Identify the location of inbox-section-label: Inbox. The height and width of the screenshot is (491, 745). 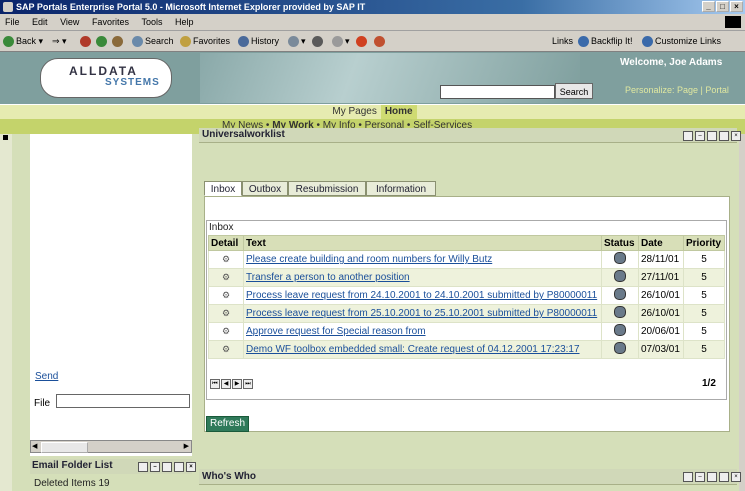
(221, 227).